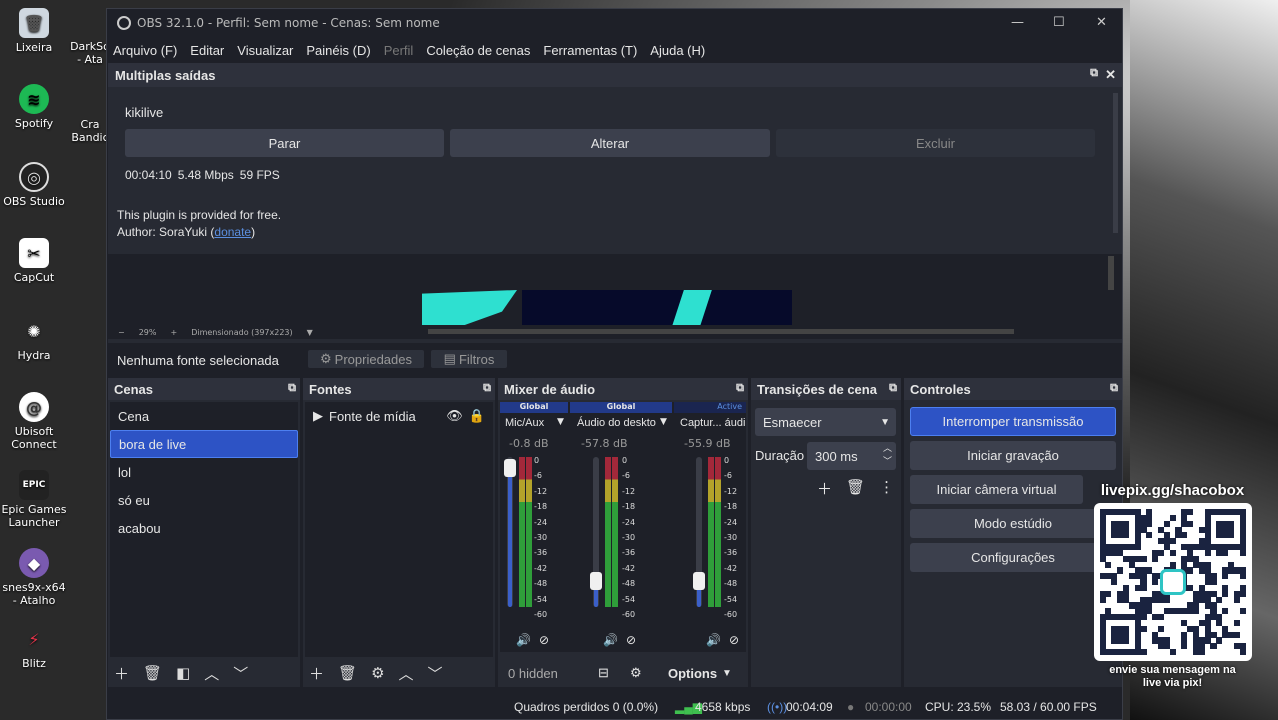 The width and height of the screenshot is (1278, 720). What do you see at coordinates (399, 416) in the screenshot?
I see `source-item: ▶ Fonte de mídia 👁 🔒` at bounding box center [399, 416].